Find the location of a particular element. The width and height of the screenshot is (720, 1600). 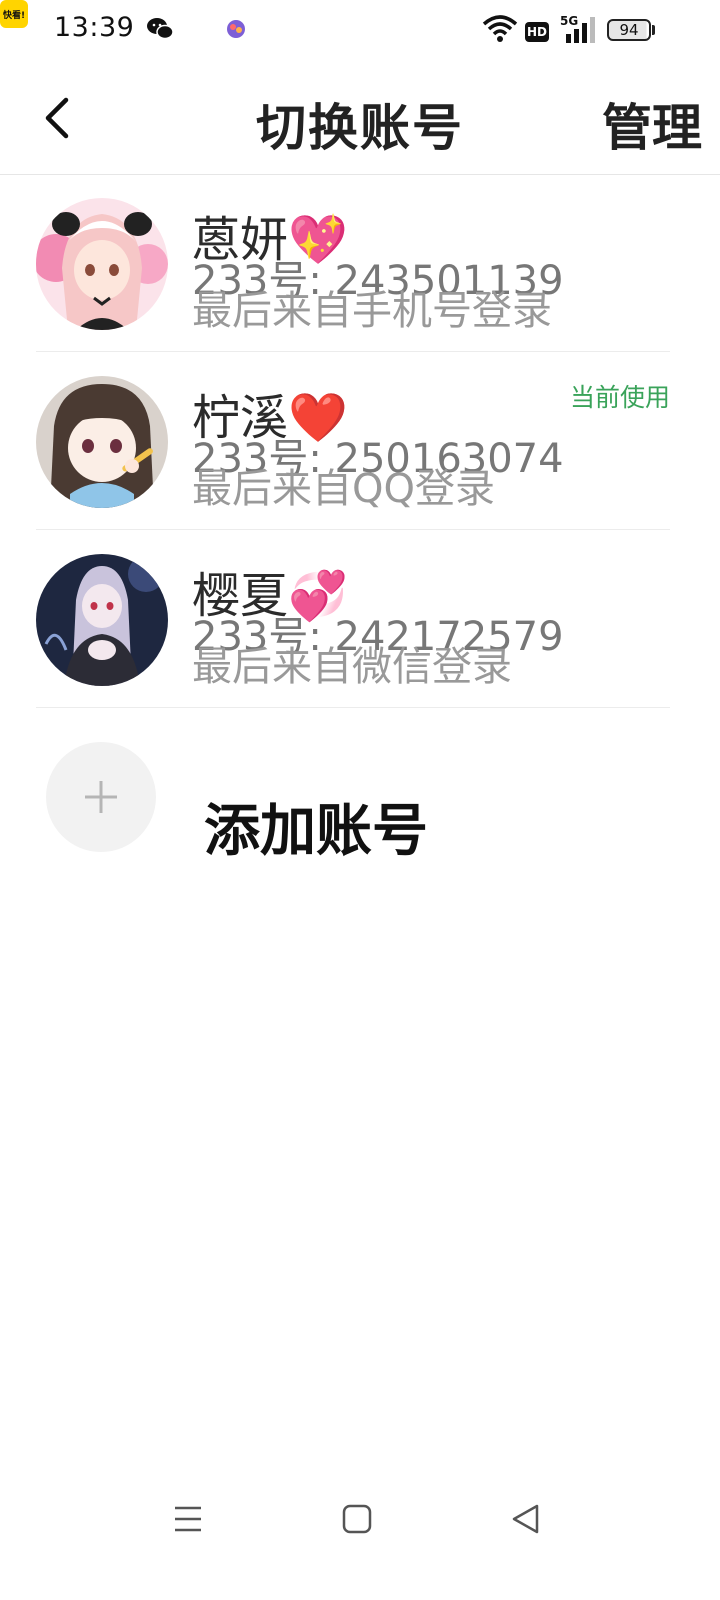

wechat-icon is located at coordinates (160, 29).